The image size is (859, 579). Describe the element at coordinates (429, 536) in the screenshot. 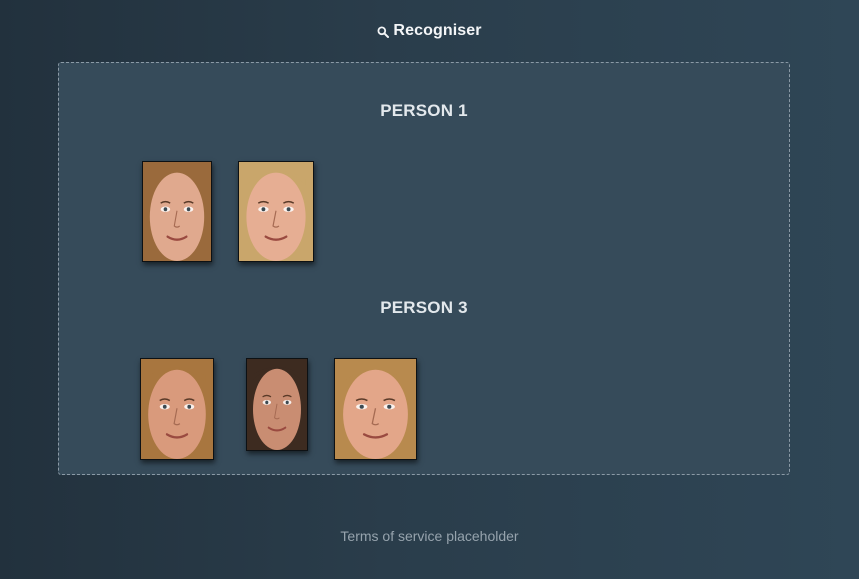

I see `terms-of-service-link: Terms of service placeholder` at that location.